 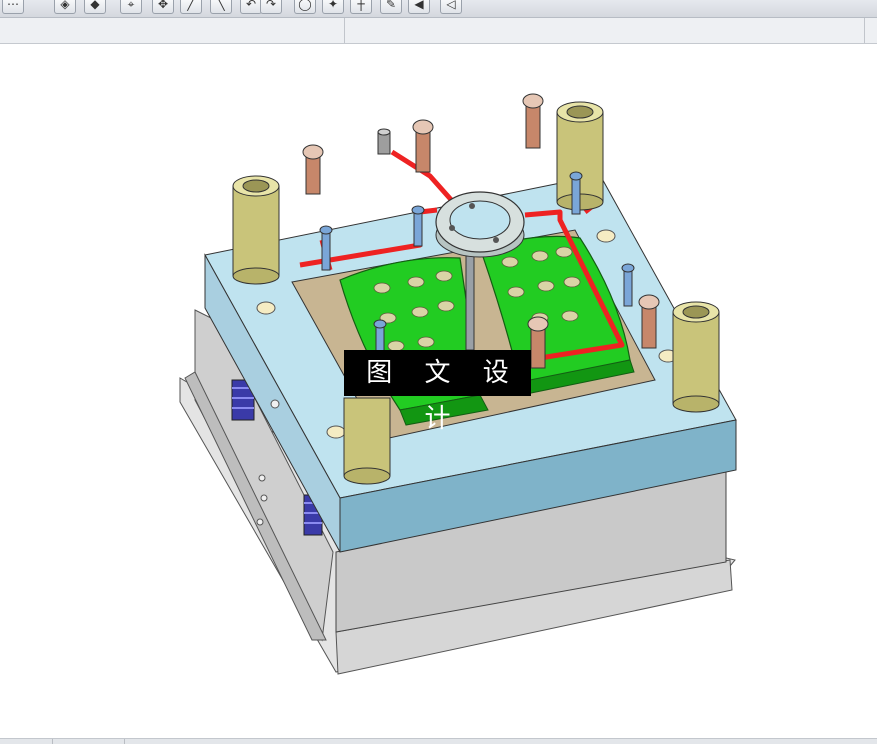 What do you see at coordinates (438, 9) in the screenshot?
I see `toolbar: ⋯ ◈ ◆ ⌖ ✥ ╱ ╲ ↶ ↷ ◯ ✦ ┼ ✎ ◀ ◁` at bounding box center [438, 9].